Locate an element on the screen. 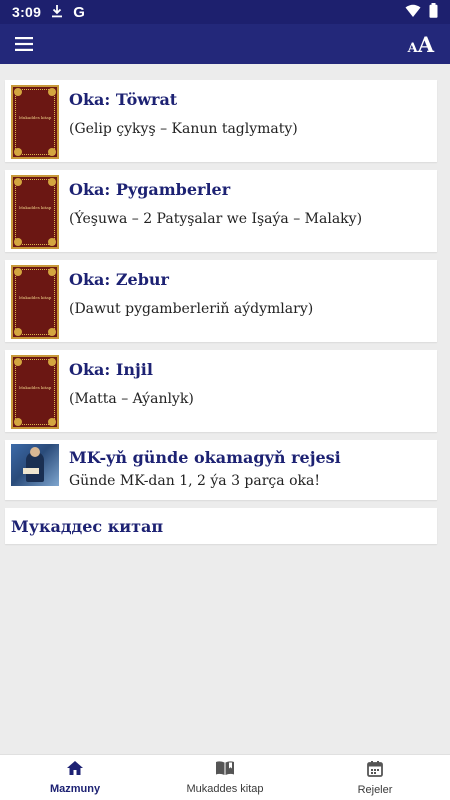 The image size is (450, 800). open-book-icon is located at coordinates (225, 770).